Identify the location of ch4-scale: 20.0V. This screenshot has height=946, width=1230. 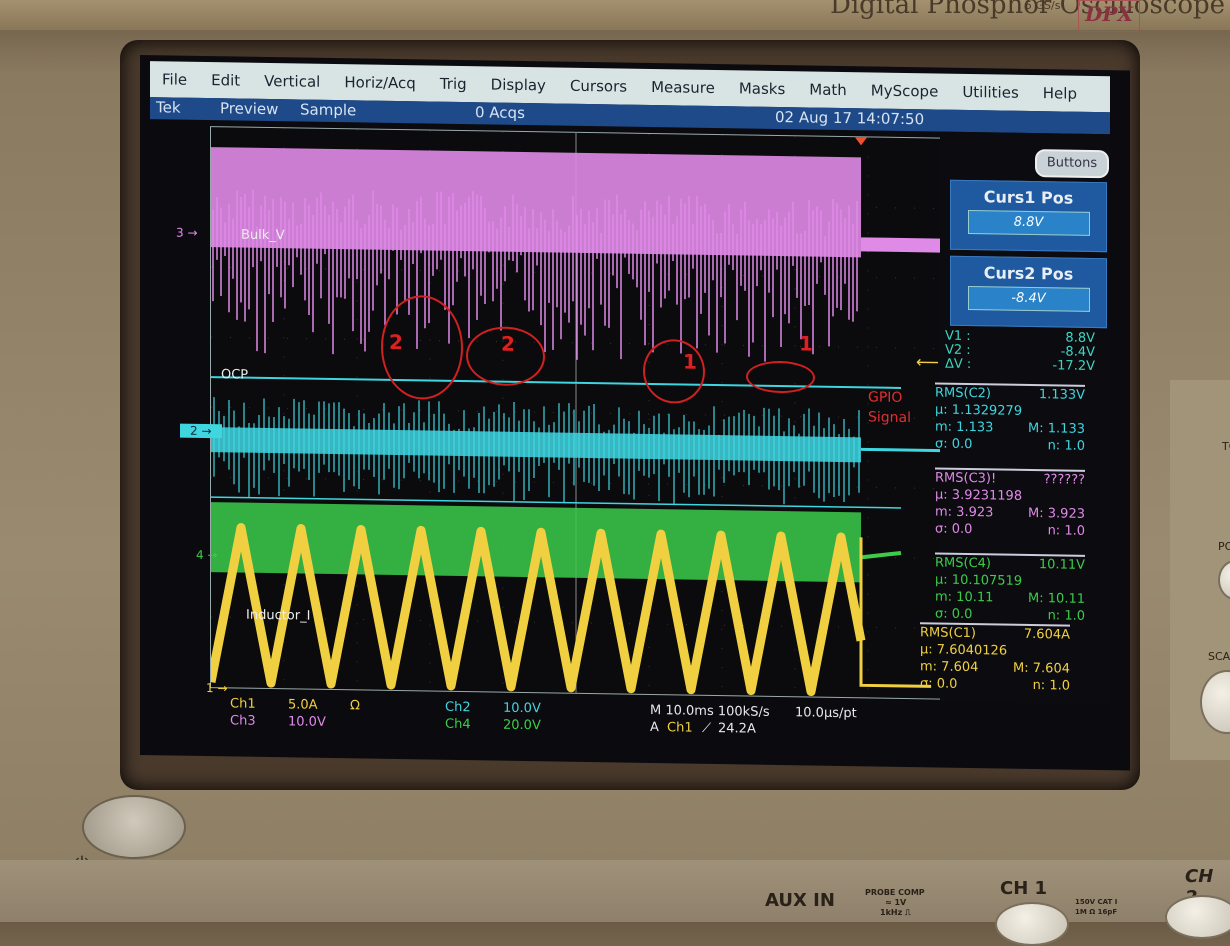
(522, 726).